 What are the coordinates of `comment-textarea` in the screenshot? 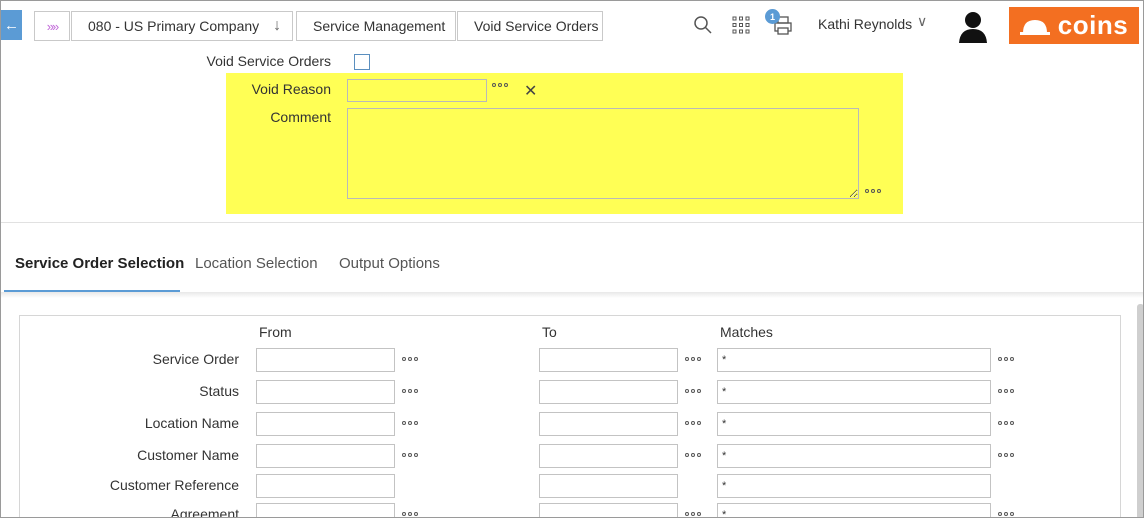 It's located at (603, 153).